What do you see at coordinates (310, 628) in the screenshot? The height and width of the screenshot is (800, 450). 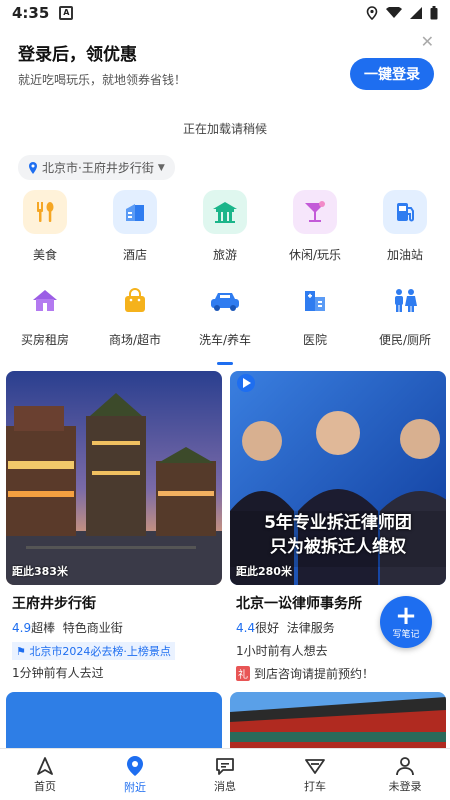 I see `place-type: 法律服务` at bounding box center [310, 628].